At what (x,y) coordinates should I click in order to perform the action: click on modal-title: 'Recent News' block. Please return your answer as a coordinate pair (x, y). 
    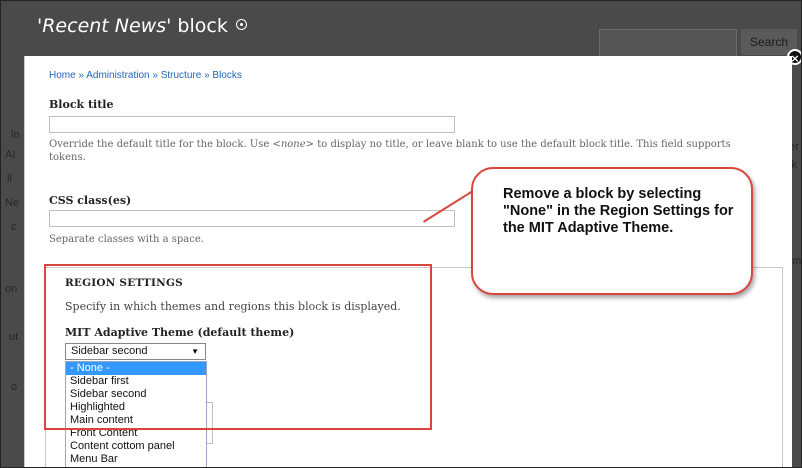
    Looking at the image, I should click on (142, 26).